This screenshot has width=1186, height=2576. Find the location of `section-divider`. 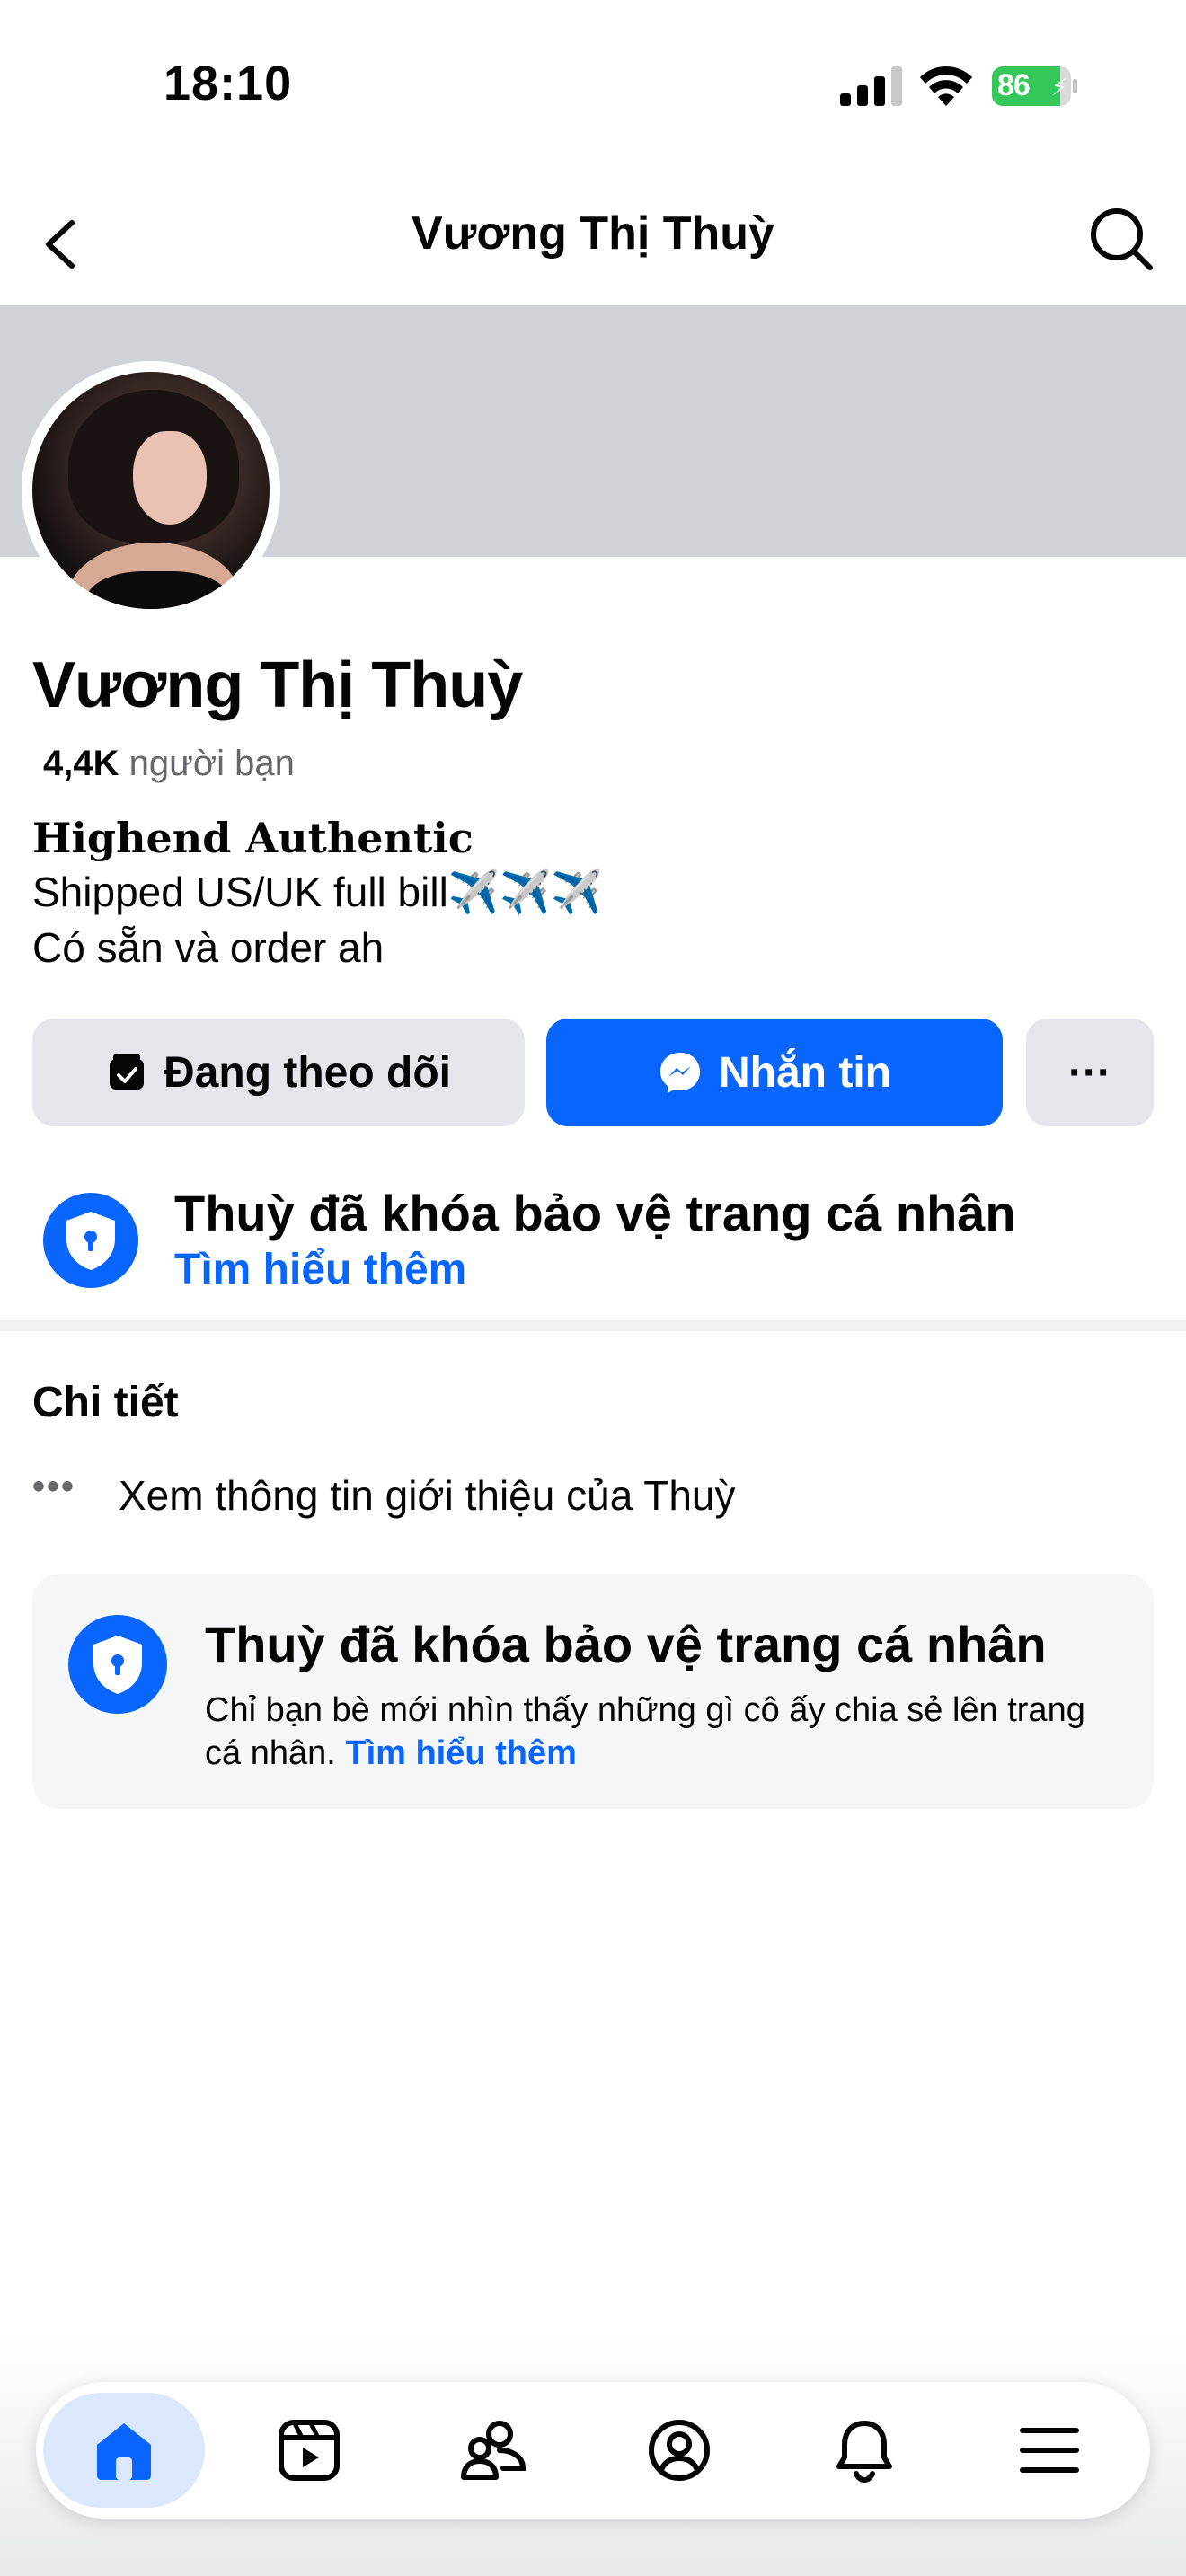

section-divider is located at coordinates (593, 1325).